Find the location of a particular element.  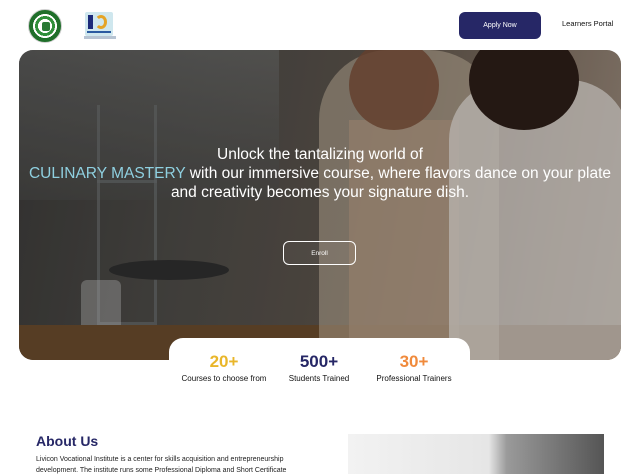

stat-label: Students Trained is located at coordinates (319, 378).